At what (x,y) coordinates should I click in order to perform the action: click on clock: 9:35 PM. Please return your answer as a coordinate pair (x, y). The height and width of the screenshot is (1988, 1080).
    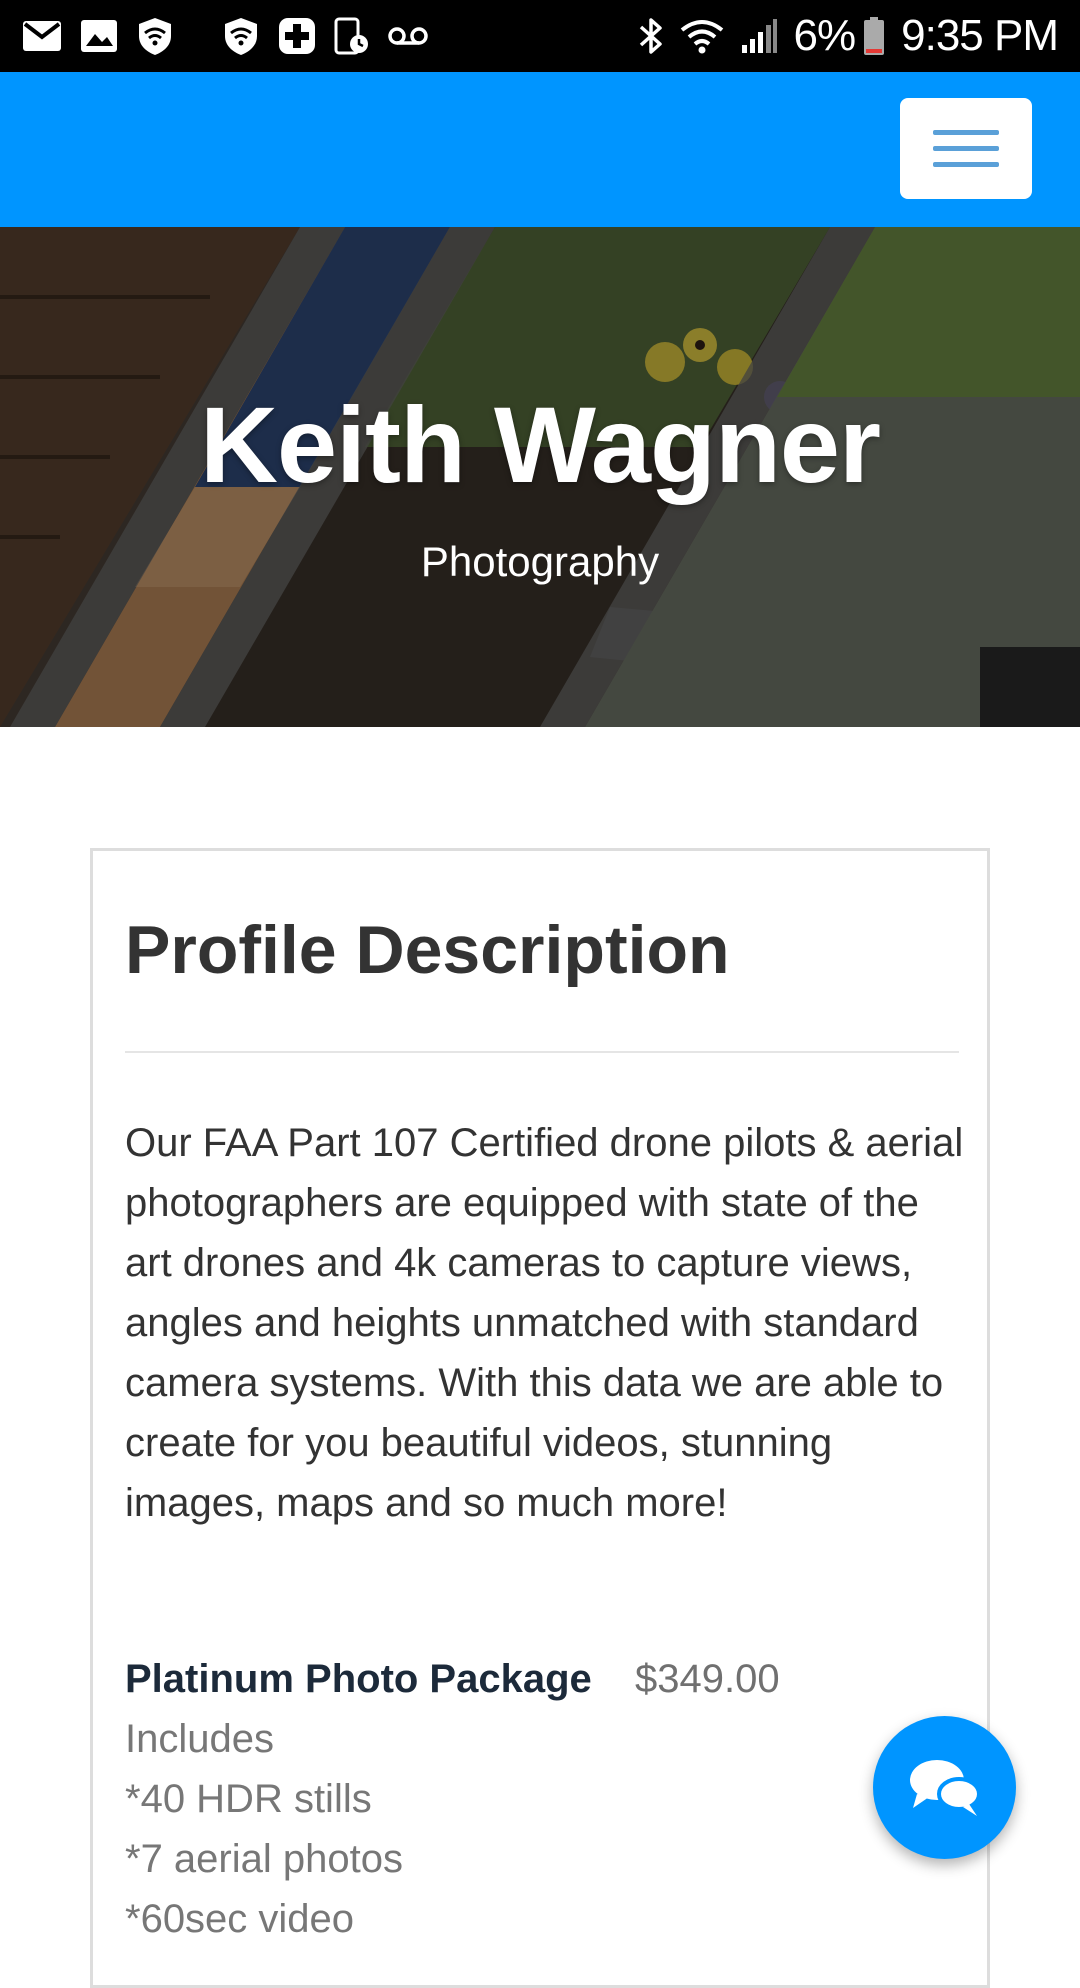
    Looking at the image, I should click on (980, 35).